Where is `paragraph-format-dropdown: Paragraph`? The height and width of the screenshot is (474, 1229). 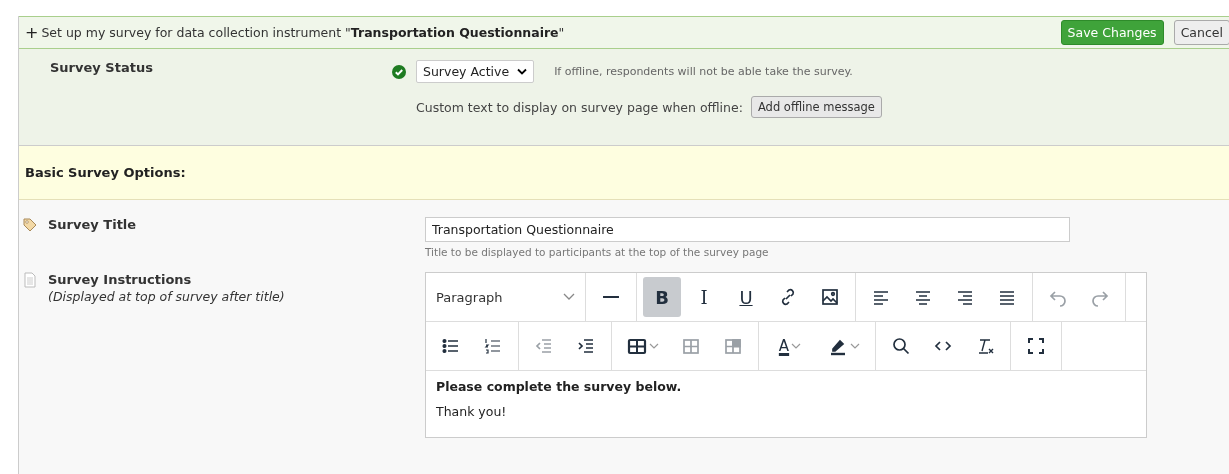
paragraph-format-dropdown: Paragraph is located at coordinates (505, 297).